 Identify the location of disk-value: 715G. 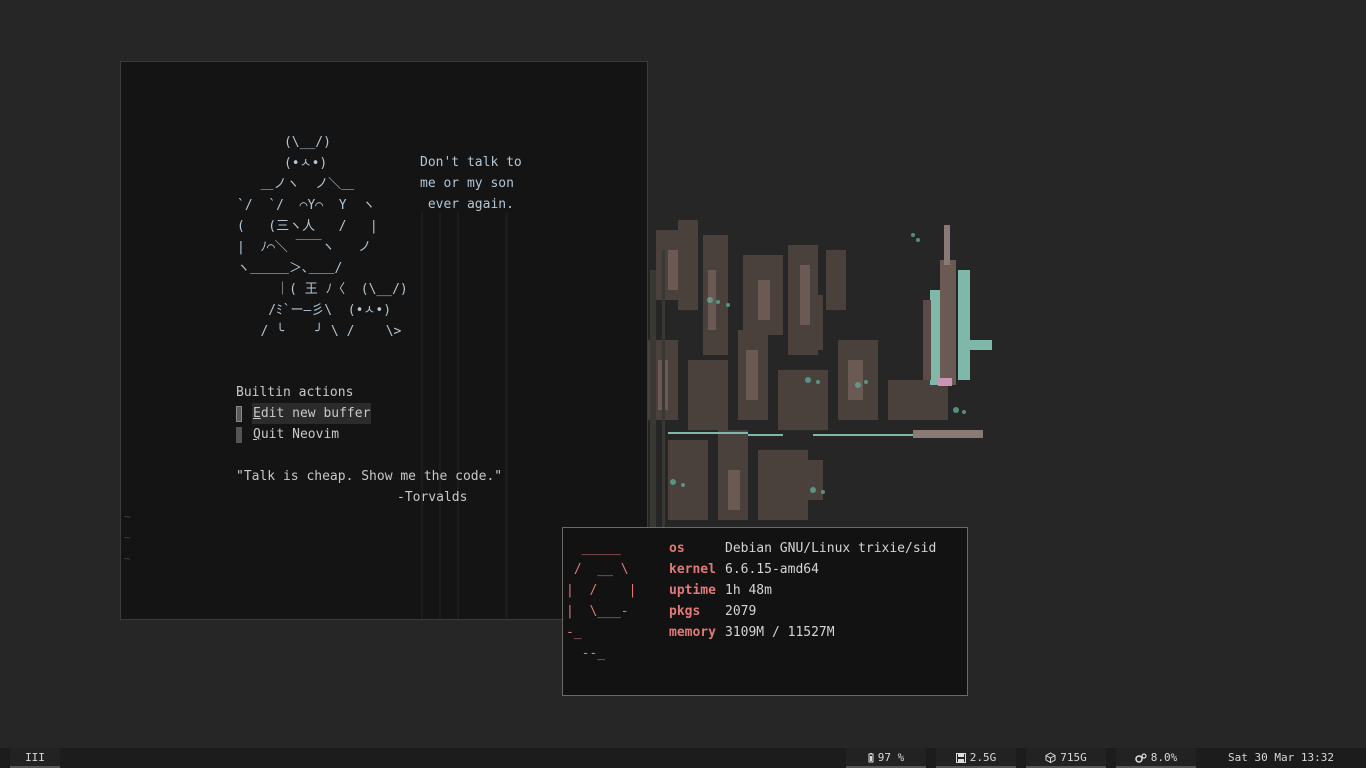
(1073, 757).